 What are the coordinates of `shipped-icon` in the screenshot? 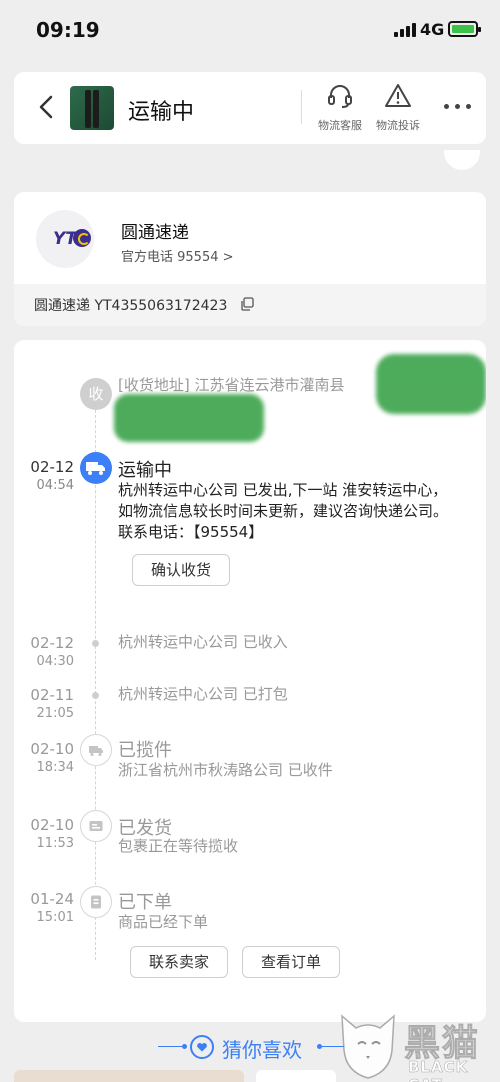 It's located at (96, 826).